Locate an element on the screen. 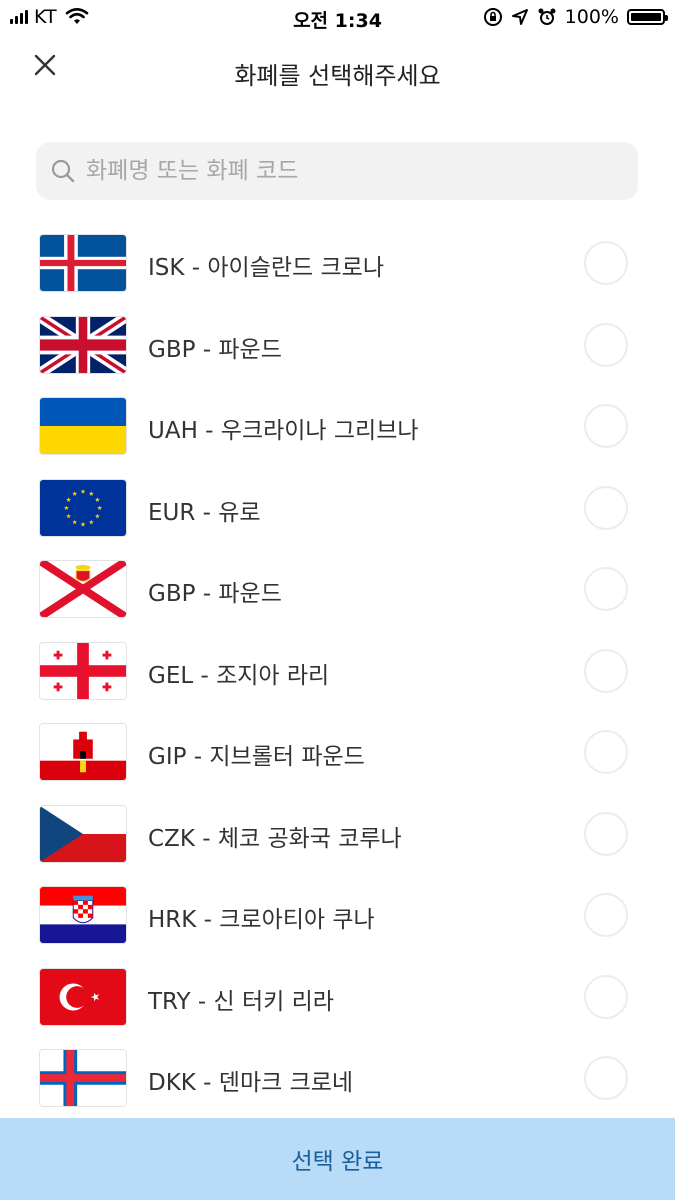  search-icon is located at coordinates (63, 171).